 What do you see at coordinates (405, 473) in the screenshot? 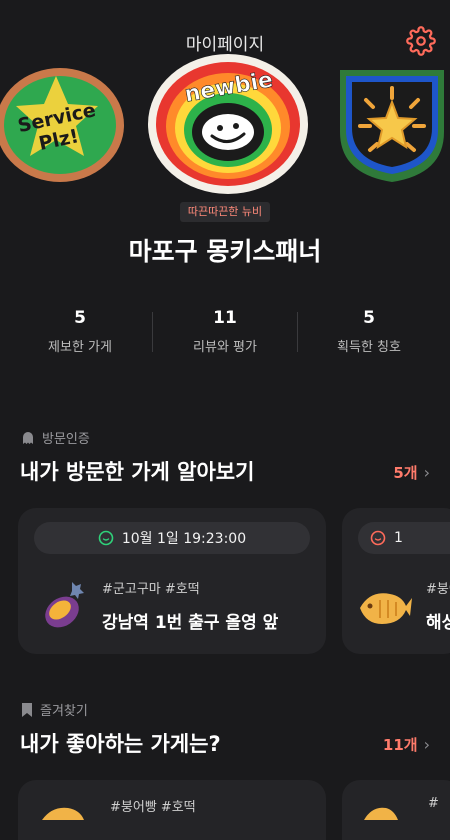
I see `visited-count: 5개` at bounding box center [405, 473].